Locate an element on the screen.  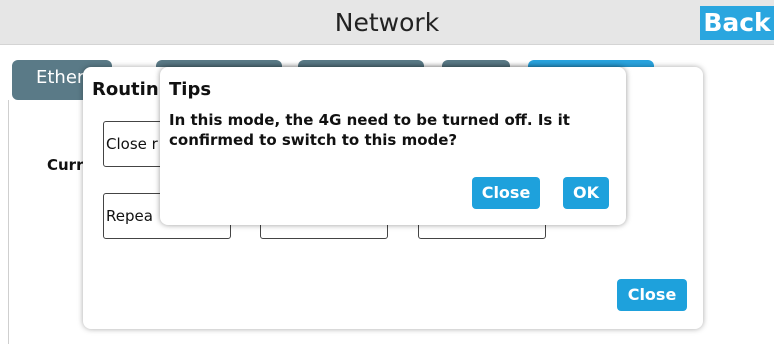
routing-dialog-title: Routin is located at coordinates (125, 89).